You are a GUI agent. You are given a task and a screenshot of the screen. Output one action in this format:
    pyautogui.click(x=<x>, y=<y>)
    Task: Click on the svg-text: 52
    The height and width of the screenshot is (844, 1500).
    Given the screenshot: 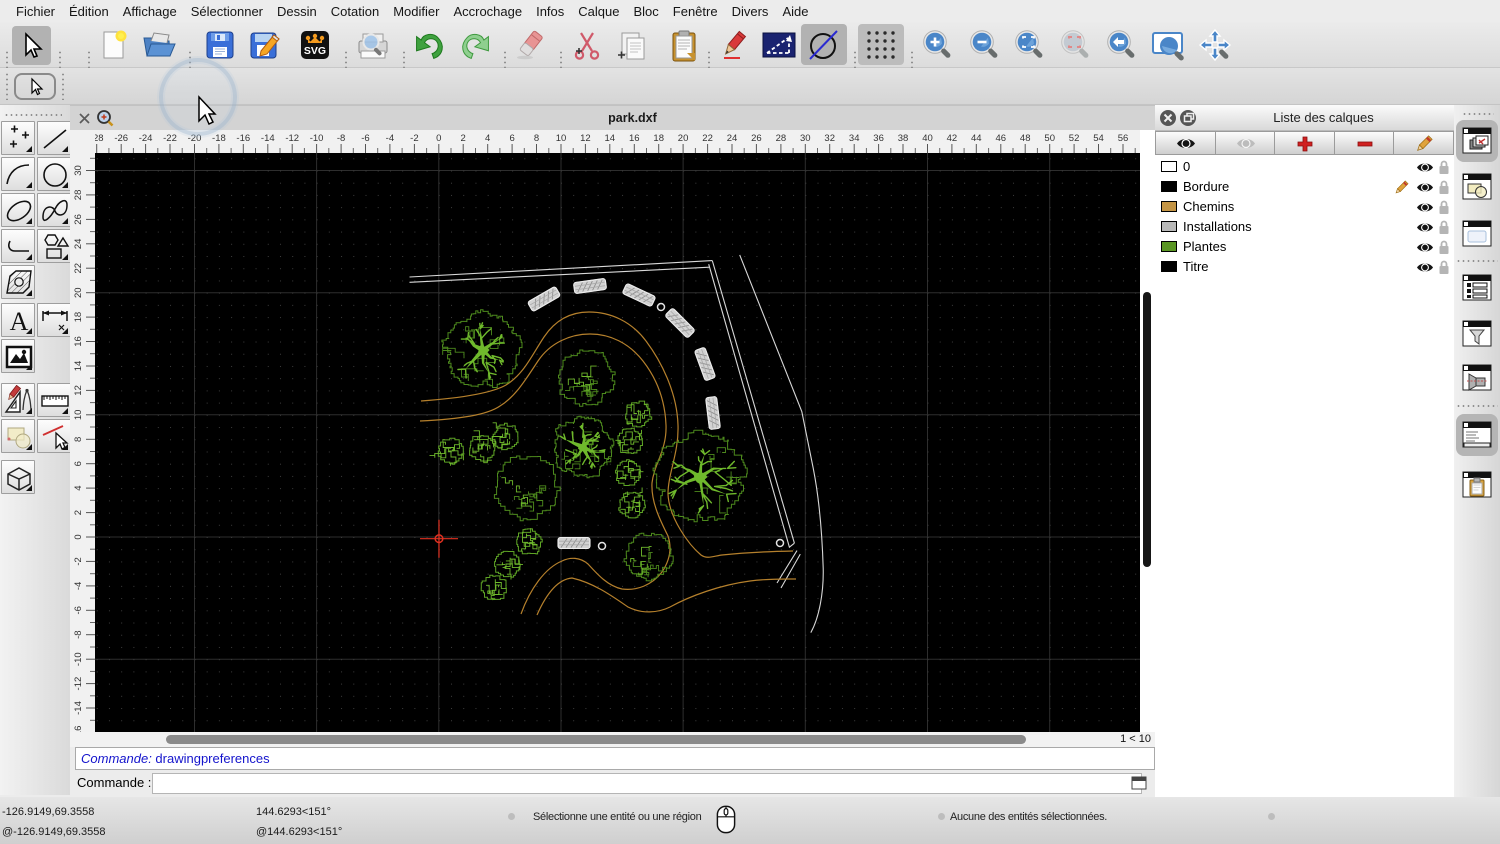 What is the action you would take?
    pyautogui.click(x=1074, y=138)
    